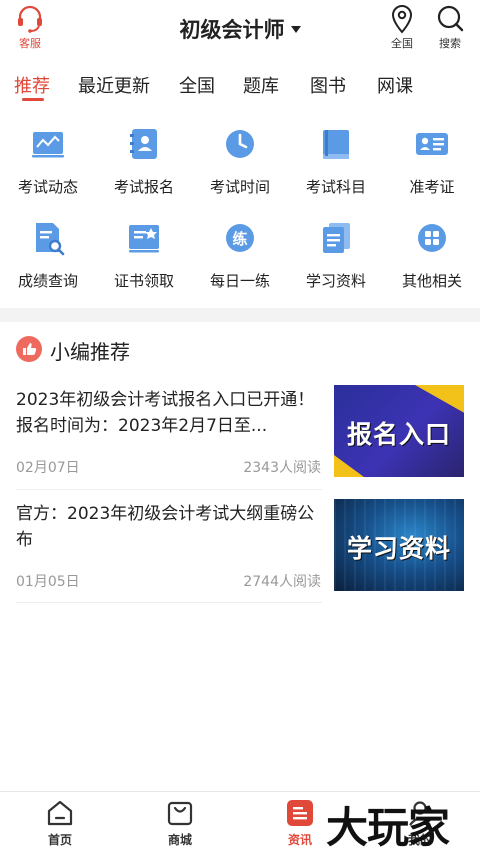  What do you see at coordinates (48, 468) in the screenshot?
I see `article-date: 02月07日` at bounding box center [48, 468].